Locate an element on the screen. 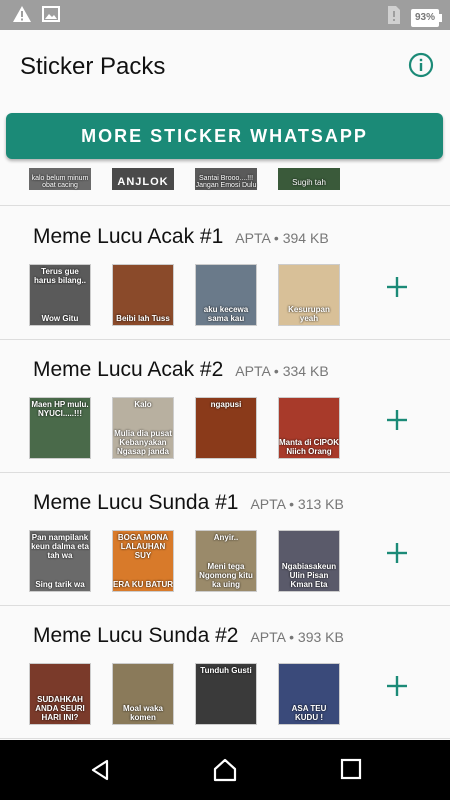 The height and width of the screenshot is (800, 450). sticker-thumb: Anyir.. Meni tega Ngomong kitu ka uing is located at coordinates (226, 561).